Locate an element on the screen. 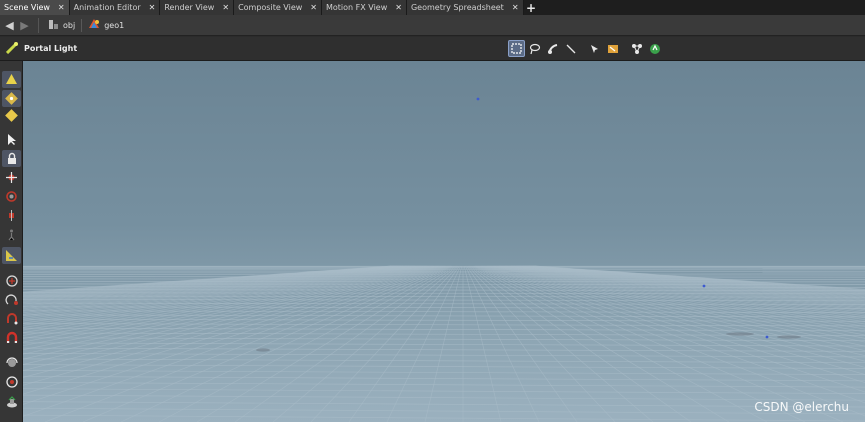  handle-icon is located at coordinates (11, 255).